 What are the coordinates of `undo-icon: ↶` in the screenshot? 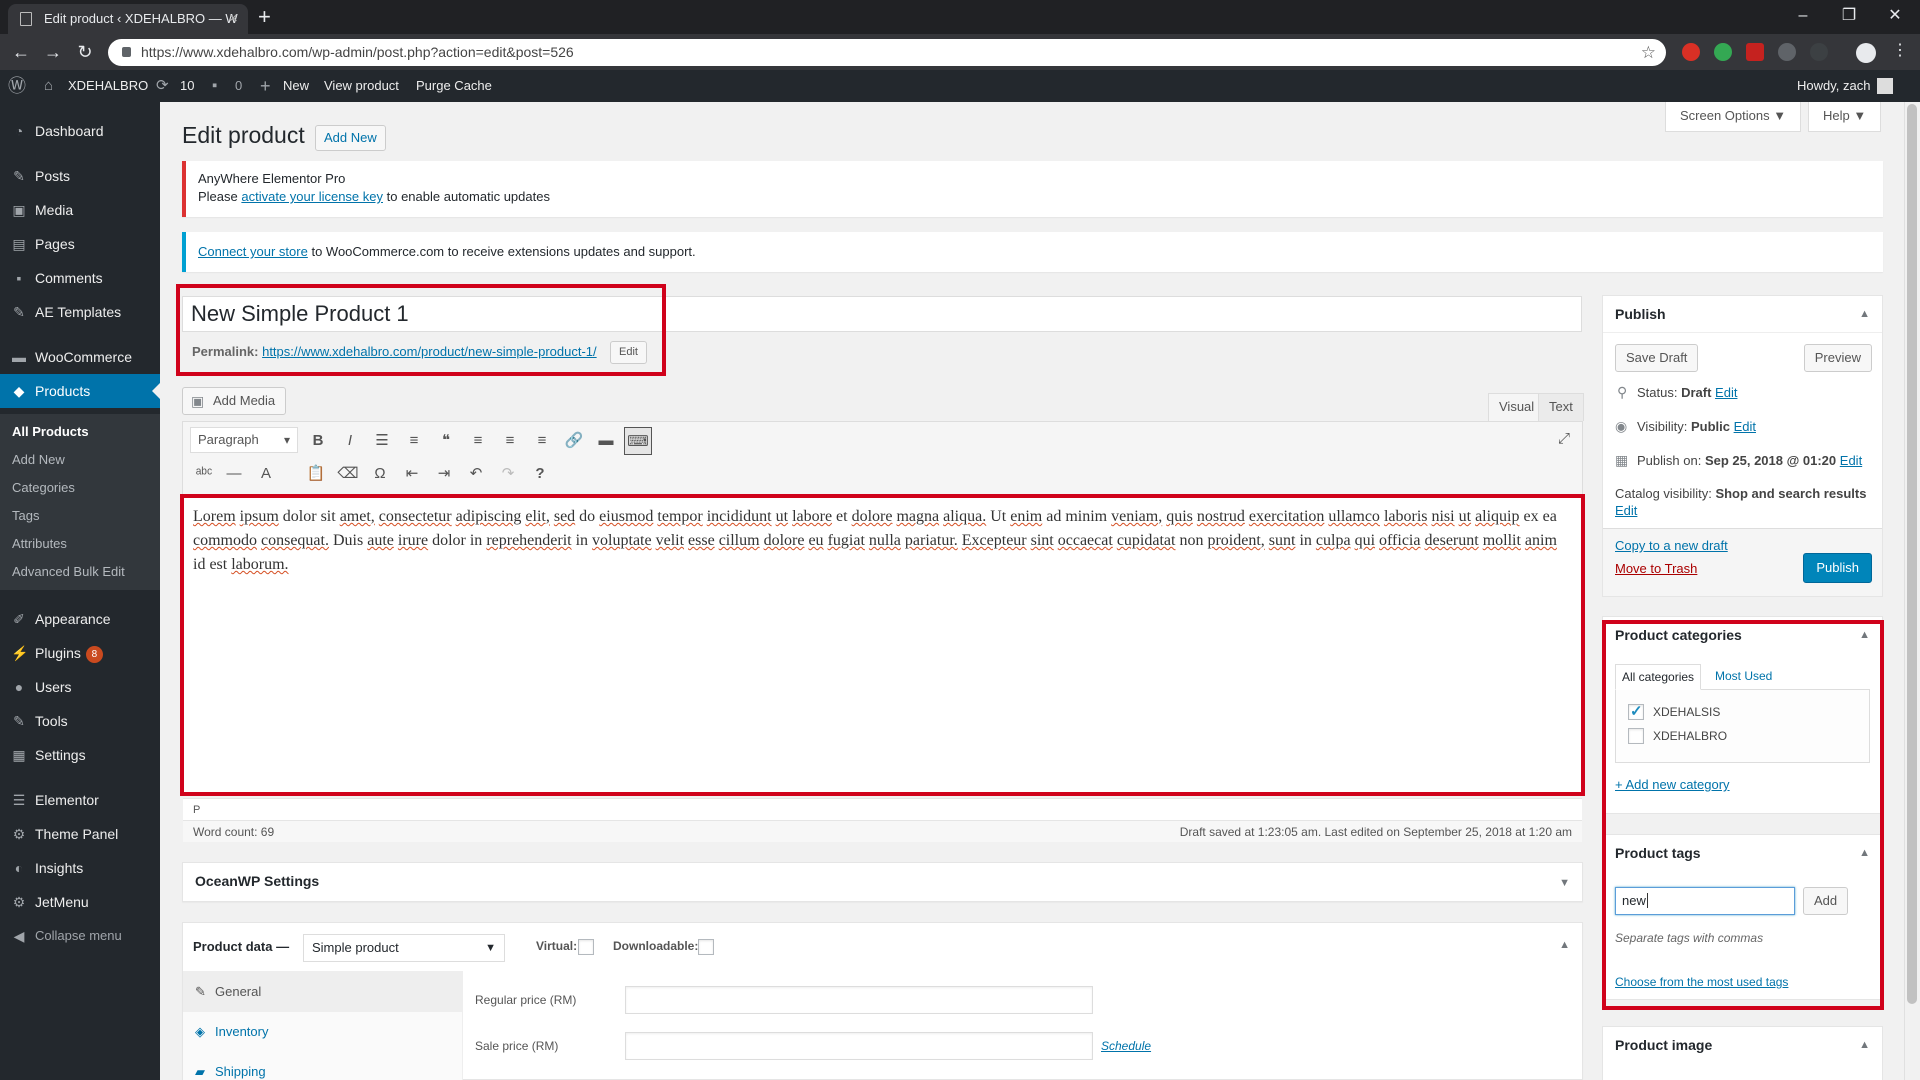 It's located at (476, 474).